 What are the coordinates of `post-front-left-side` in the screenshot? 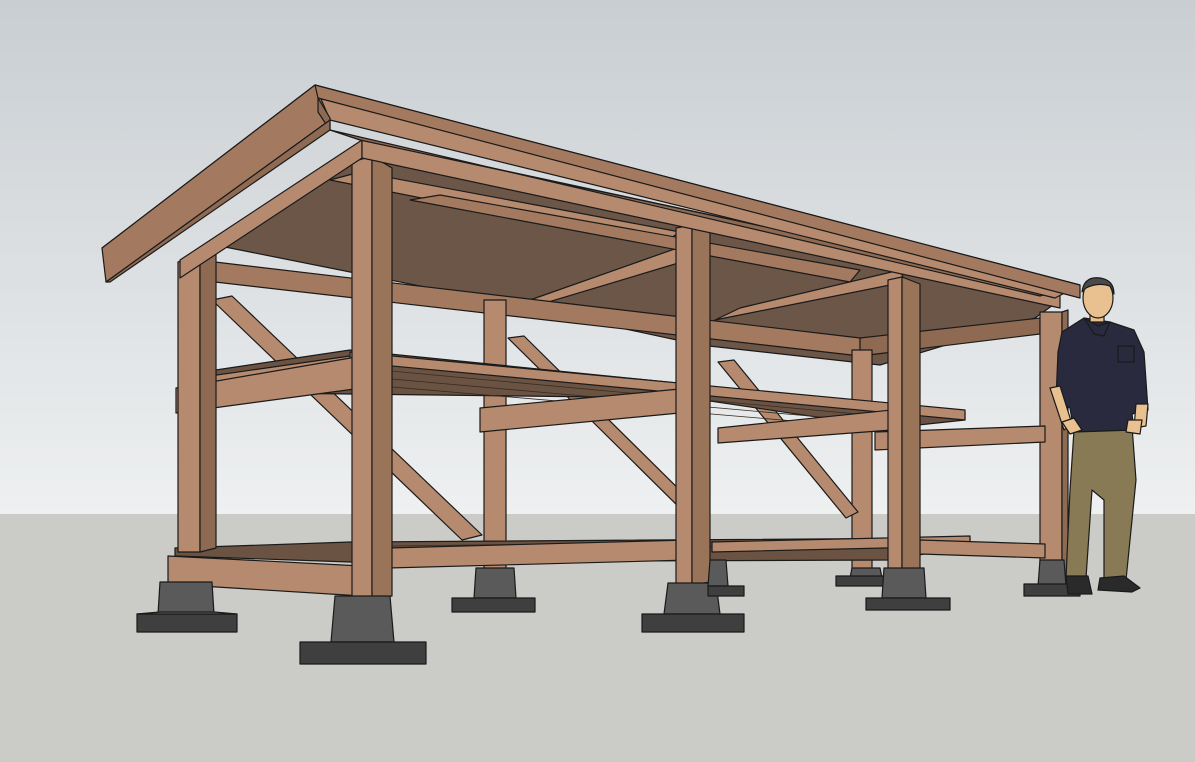 It's located at (208, 401).